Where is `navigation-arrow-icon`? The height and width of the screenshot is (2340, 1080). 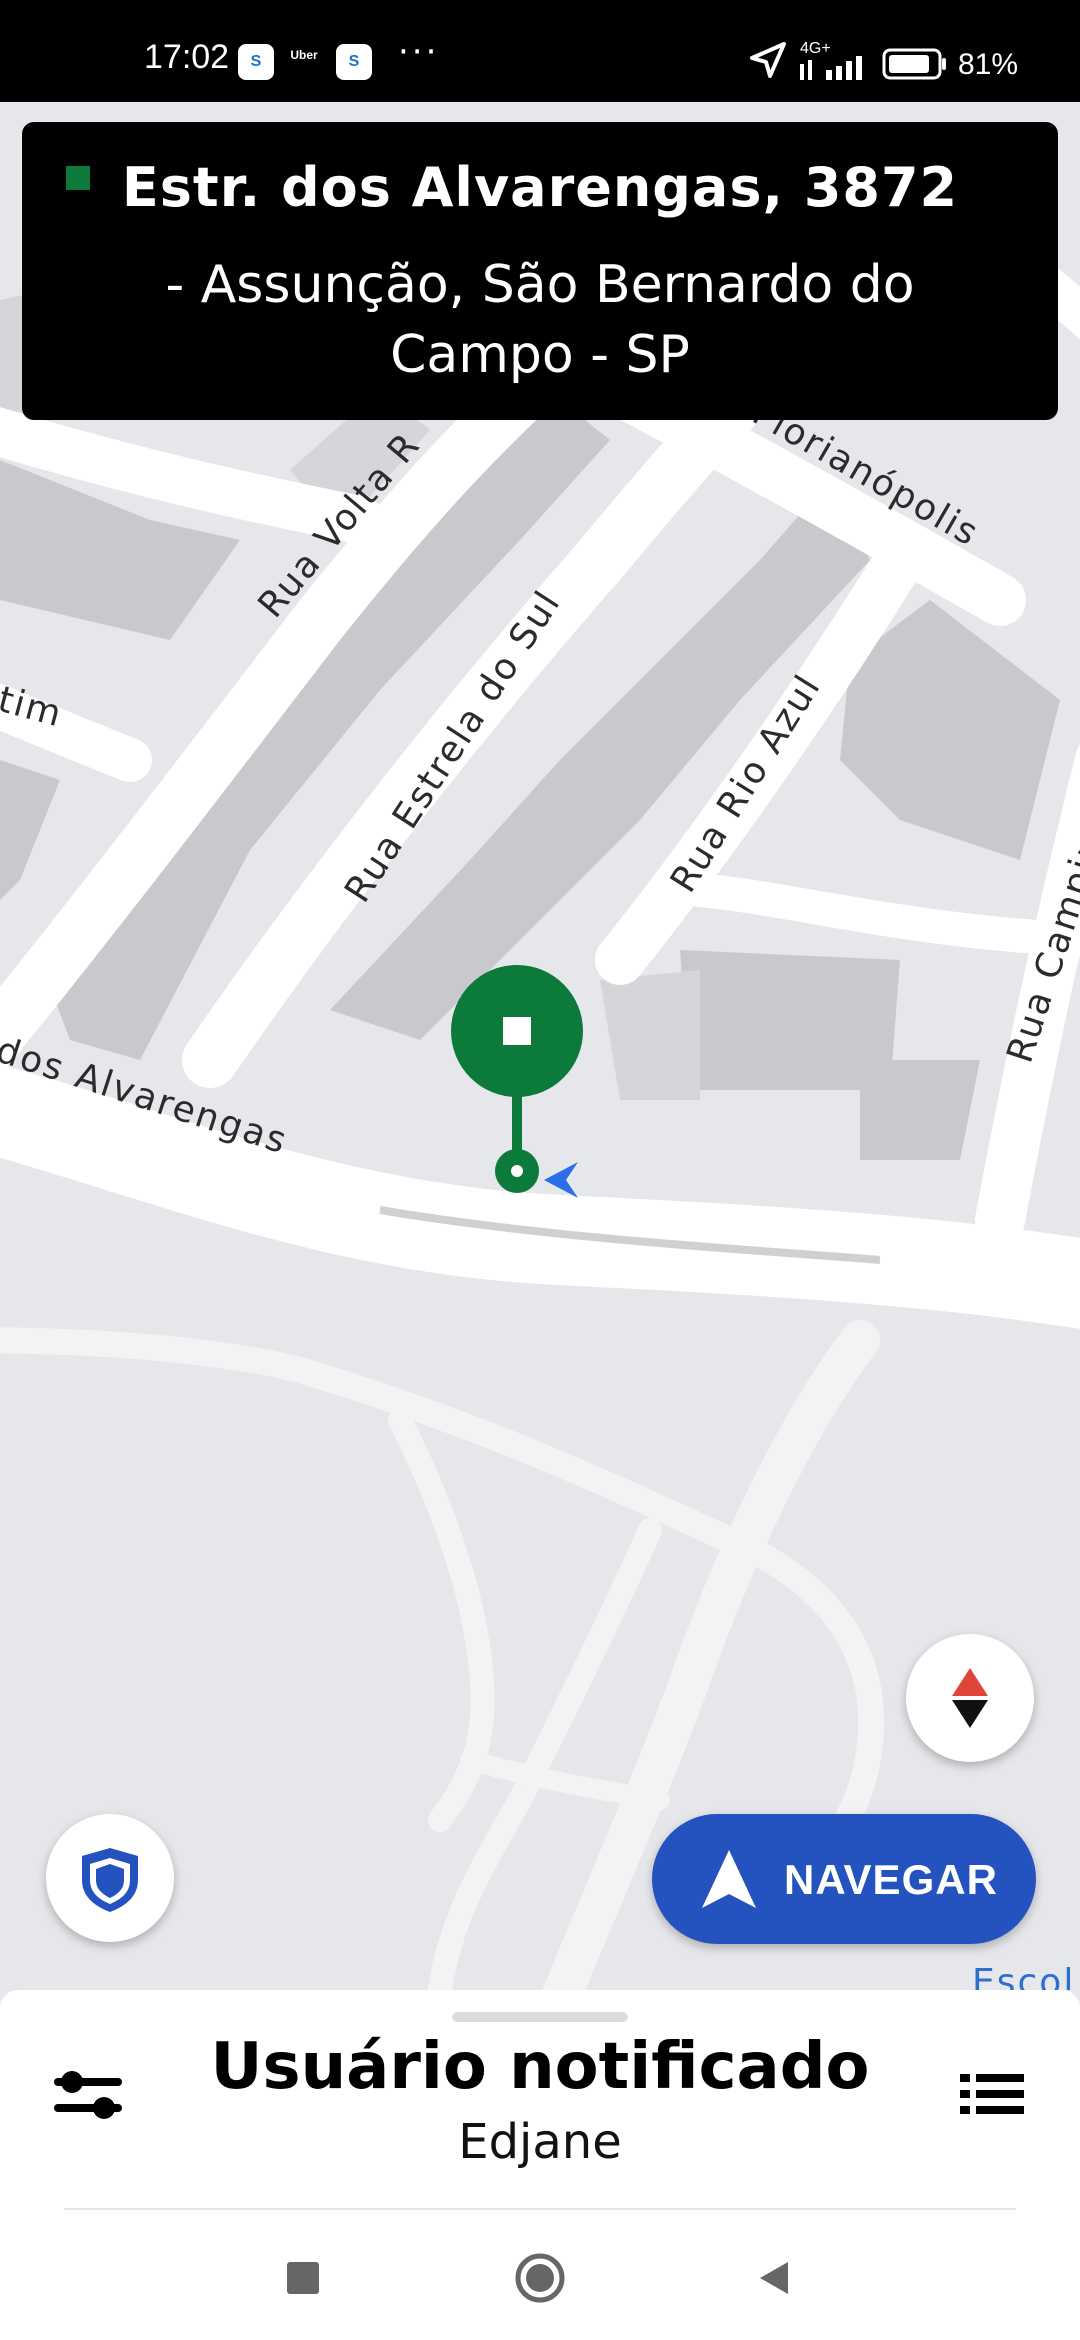 navigation-arrow-icon is located at coordinates (729, 1879).